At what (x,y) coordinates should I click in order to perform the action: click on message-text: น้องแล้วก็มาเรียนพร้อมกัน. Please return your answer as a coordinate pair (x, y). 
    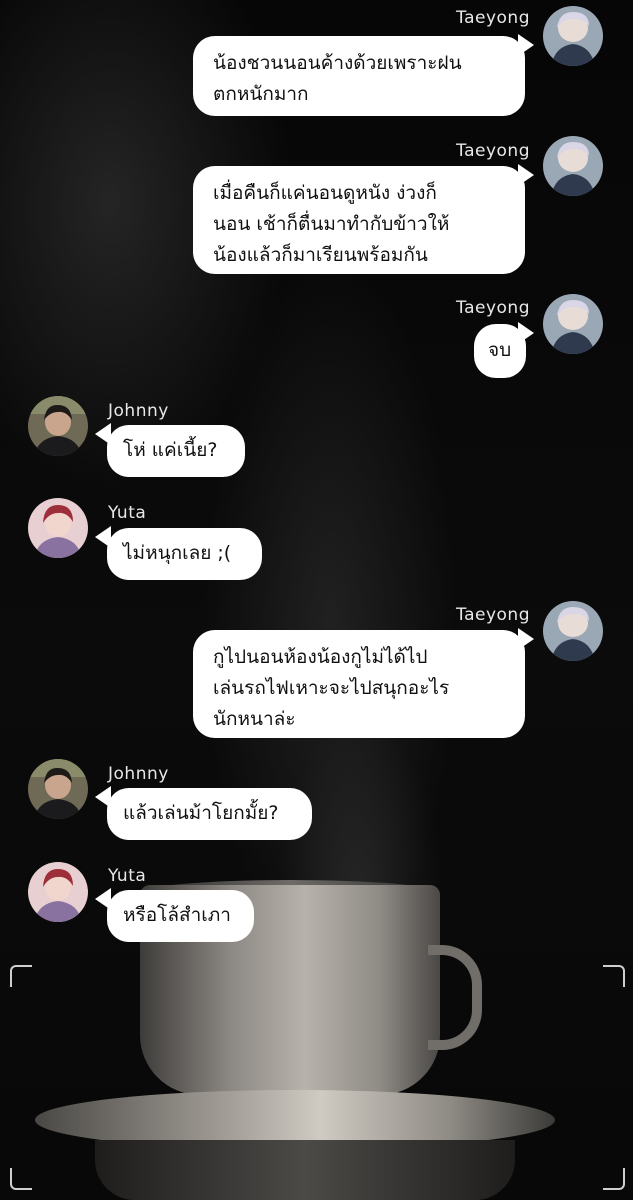
    Looking at the image, I should click on (320, 255).